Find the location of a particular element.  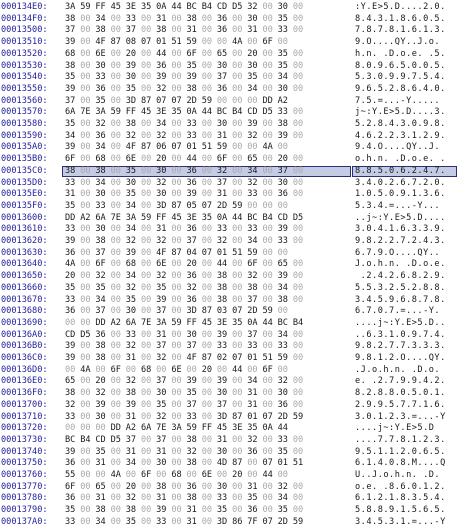

row-ascii: .2.4.2.6.8.2.9. is located at coordinates (400, 277).